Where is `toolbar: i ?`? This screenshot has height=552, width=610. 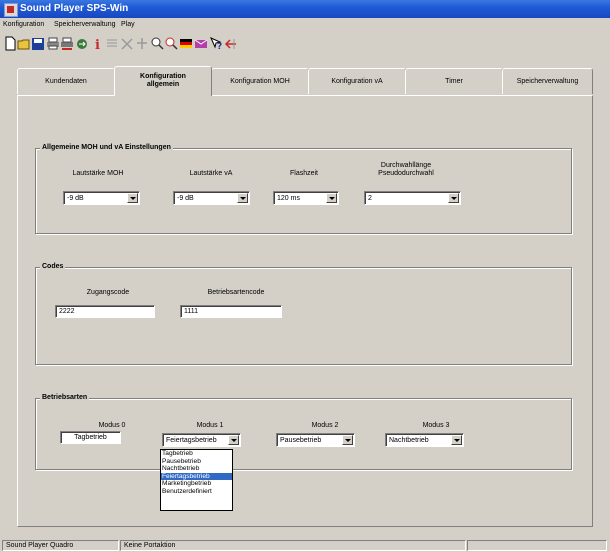
toolbar: i ? is located at coordinates (305, 44).